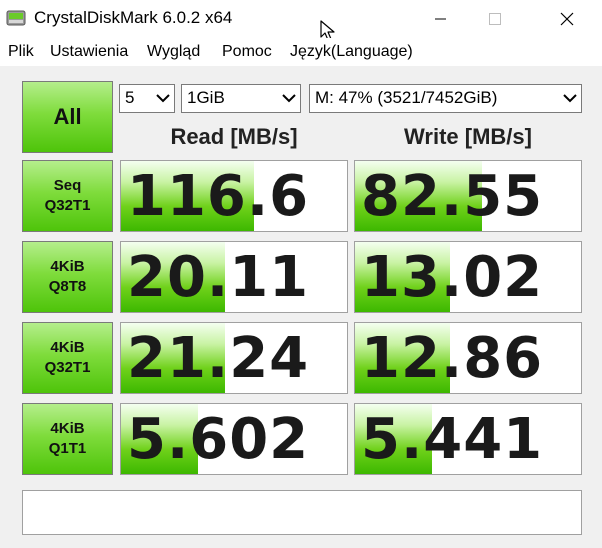  I want to click on seq-q32t1-write-result: 82.55, so click(468, 196).